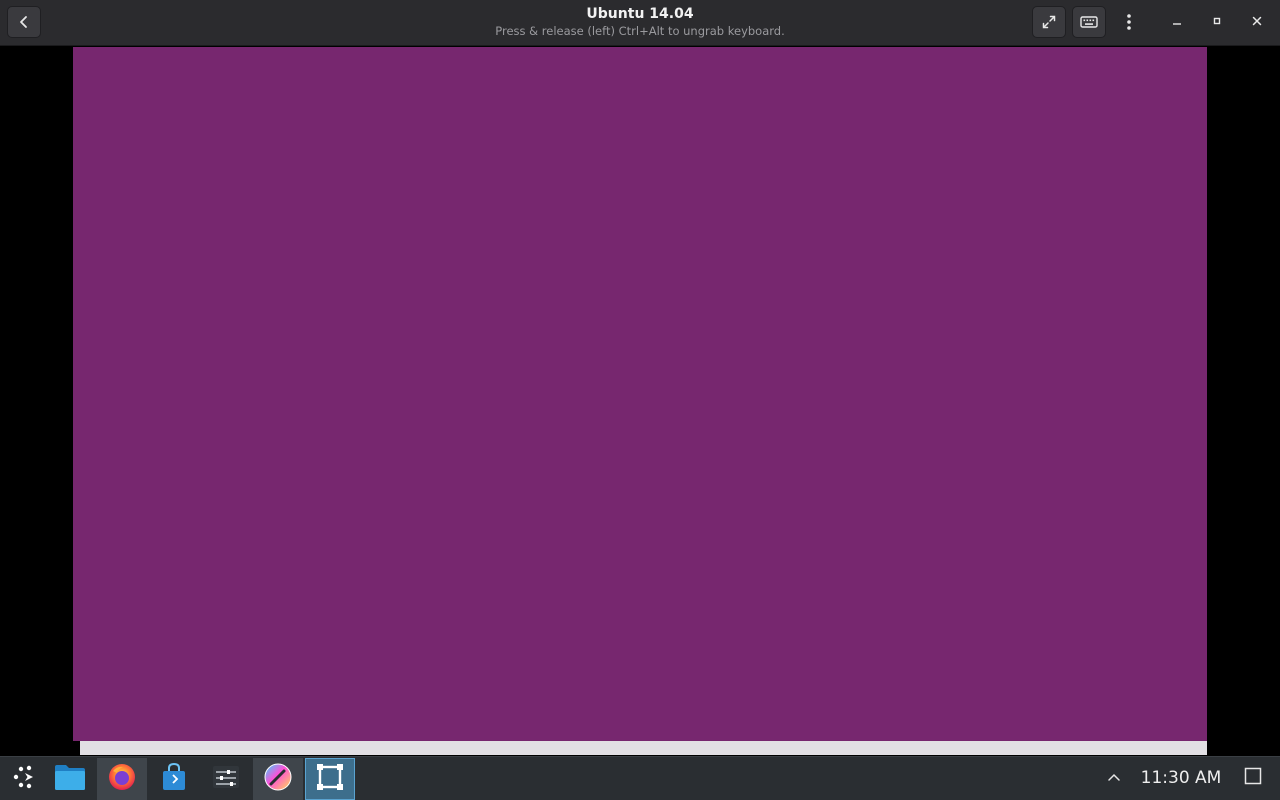 Image resolution: width=1280 pixels, height=800 pixels. I want to click on firefox-icon, so click(122, 779).